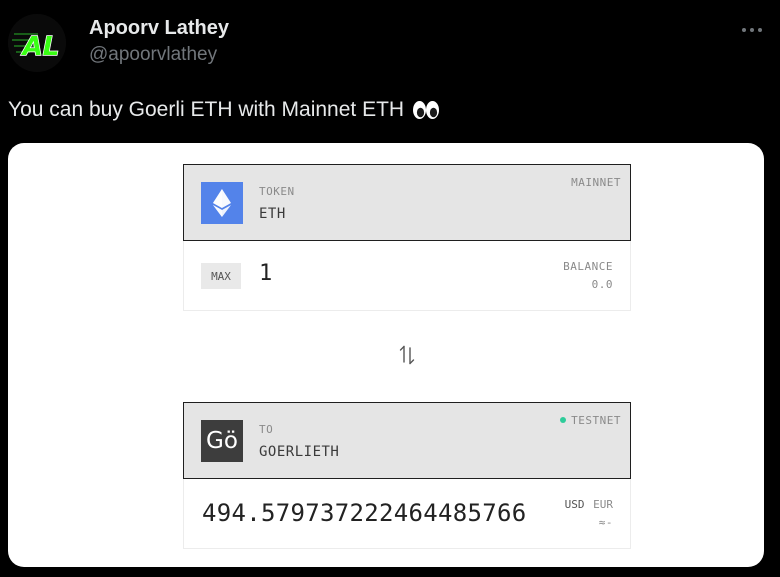  What do you see at coordinates (277, 191) in the screenshot?
I see `token-label: TOKEN` at bounding box center [277, 191].